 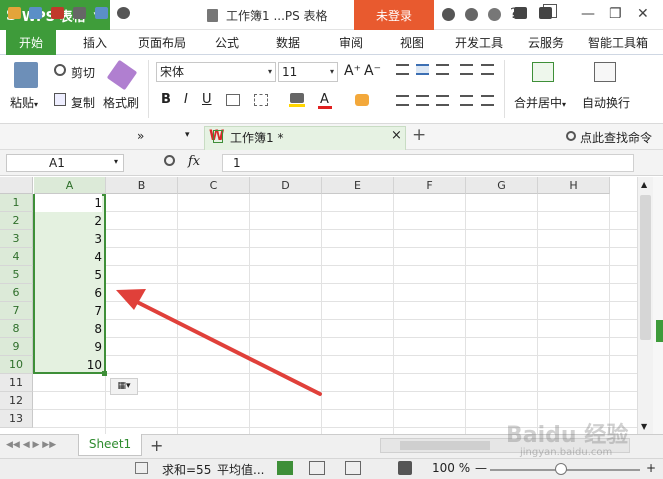 What do you see at coordinates (131, 299) in the screenshot?
I see `annotation-arrow-head` at bounding box center [131, 299].